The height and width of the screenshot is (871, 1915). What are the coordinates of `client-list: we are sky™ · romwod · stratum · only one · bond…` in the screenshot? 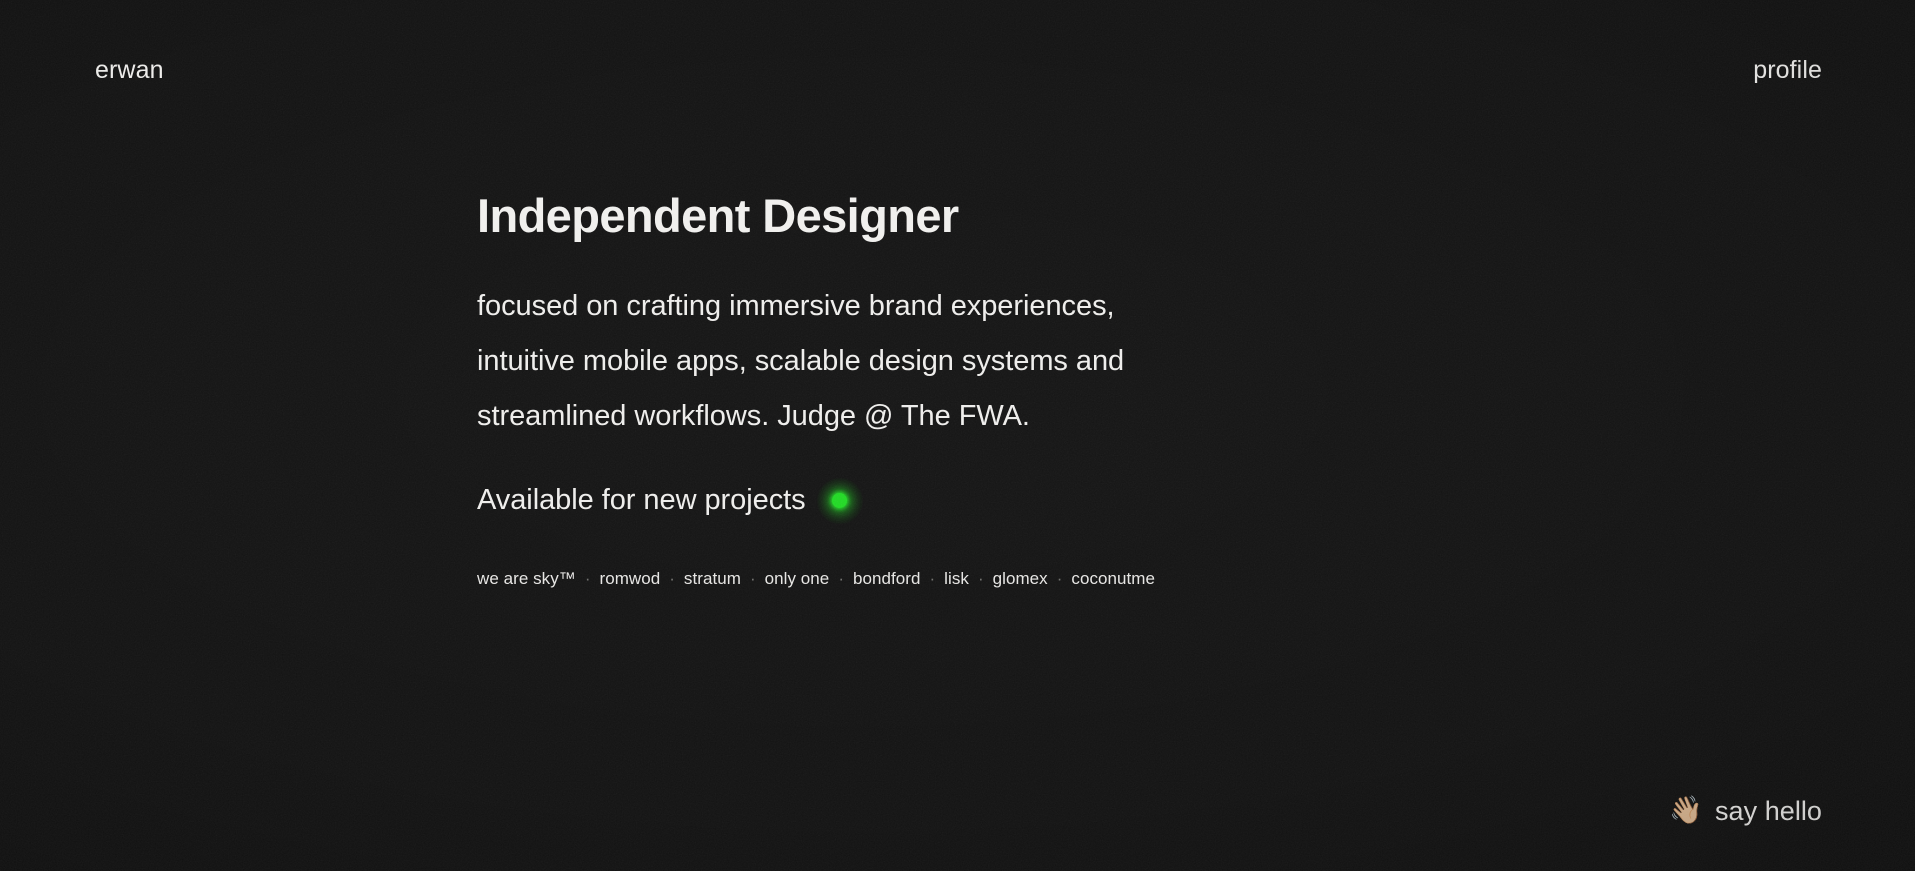 It's located at (942, 552).